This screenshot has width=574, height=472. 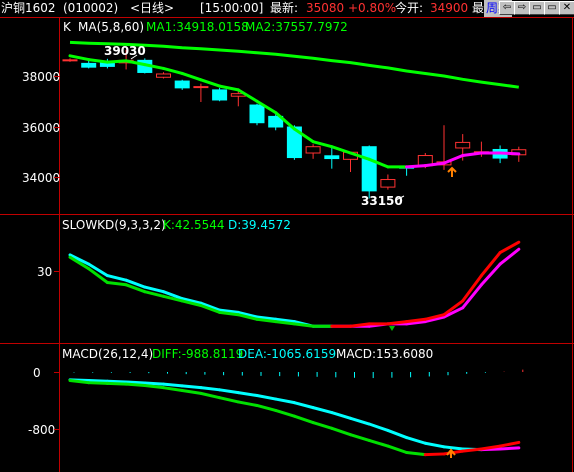 What do you see at coordinates (384, 354) in the screenshot?
I see `macd-value: MACD:153.6080` at bounding box center [384, 354].